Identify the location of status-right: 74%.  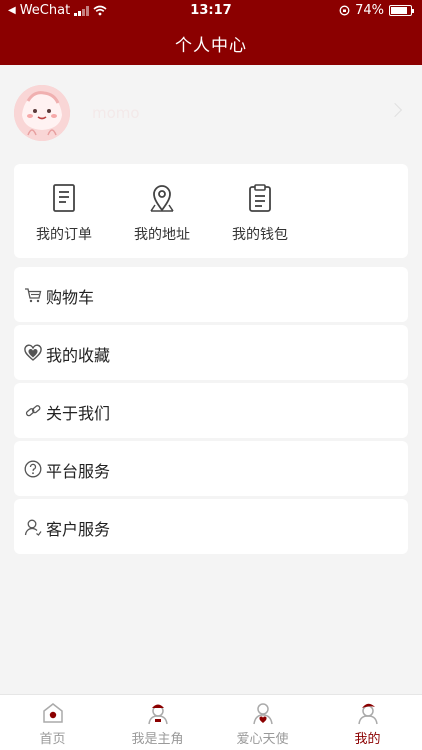
(376, 10).